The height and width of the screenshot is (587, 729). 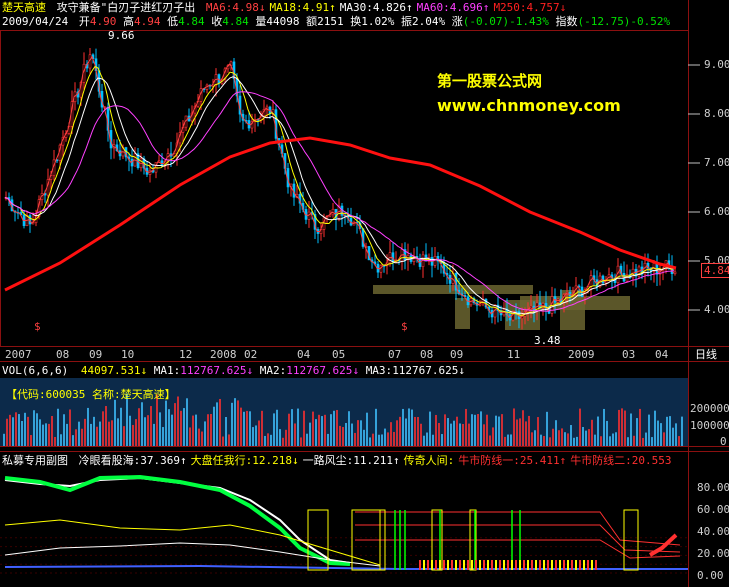 What do you see at coordinates (121, 35) in the screenshot?
I see `high-price-marker: 9.66` at bounding box center [121, 35].